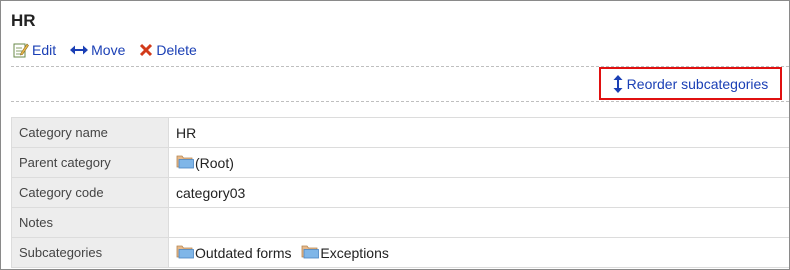 This screenshot has width=790, height=270. I want to click on category-name-value: HR, so click(478, 132).